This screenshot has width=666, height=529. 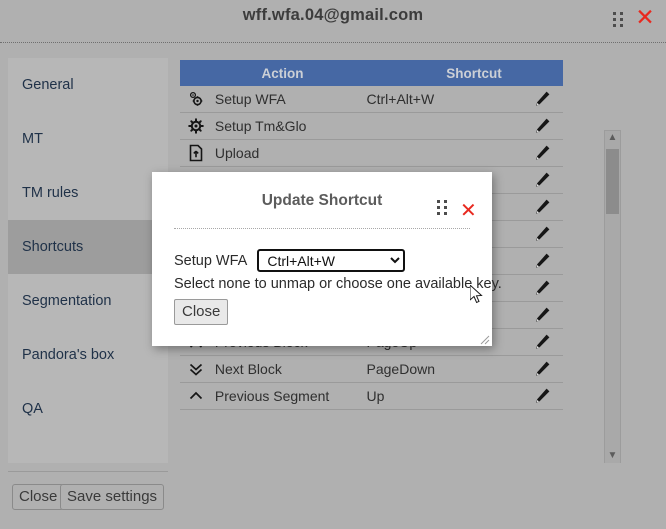 What do you see at coordinates (612, 138) in the screenshot?
I see `scroll-up-arrow-icon: ▲` at bounding box center [612, 138].